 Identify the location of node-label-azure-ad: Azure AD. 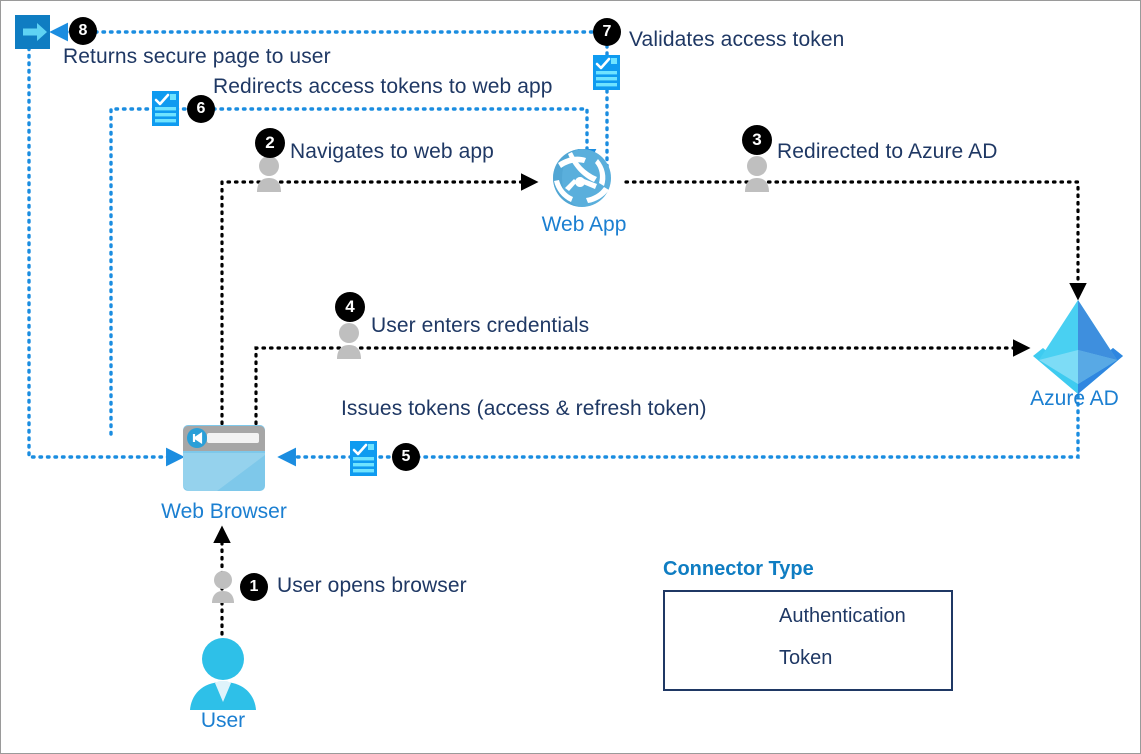
(1074, 398).